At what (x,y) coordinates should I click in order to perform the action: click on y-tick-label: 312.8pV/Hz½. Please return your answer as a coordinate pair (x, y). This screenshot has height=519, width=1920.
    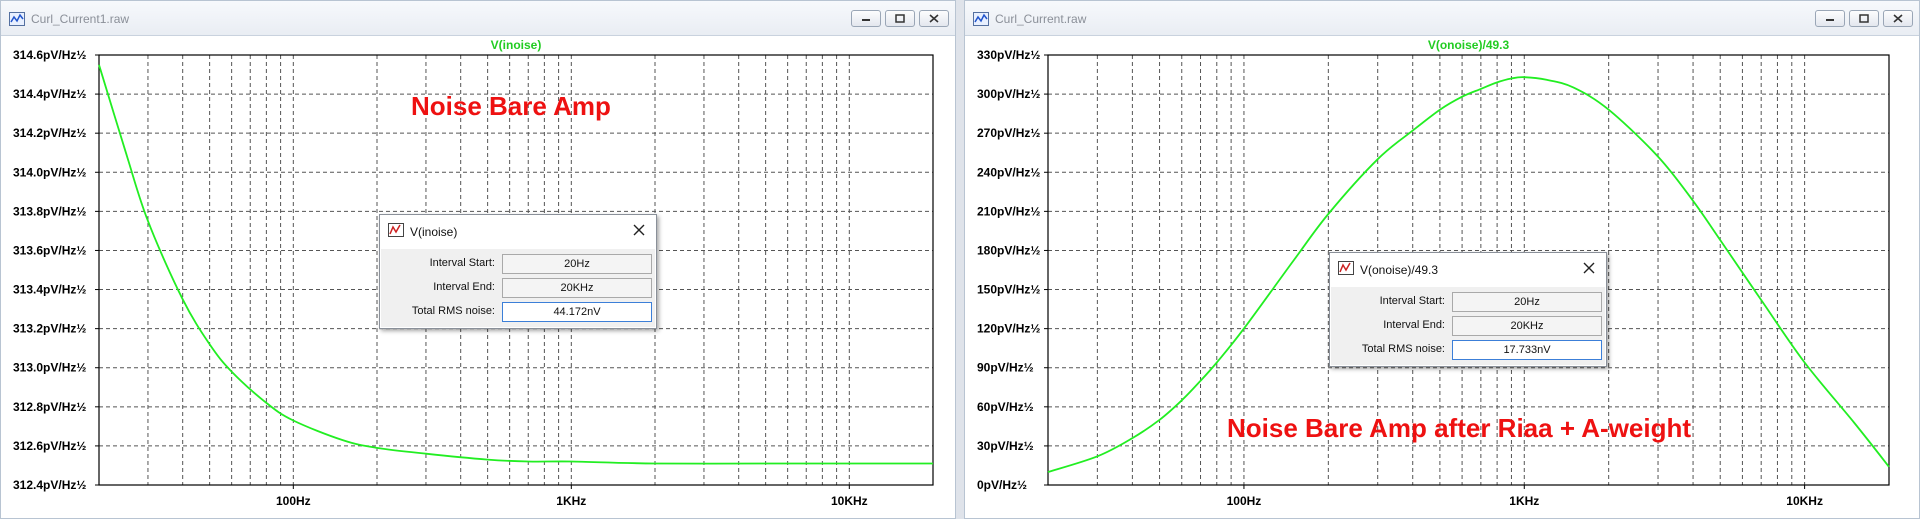
    Looking at the image, I should click on (49, 407).